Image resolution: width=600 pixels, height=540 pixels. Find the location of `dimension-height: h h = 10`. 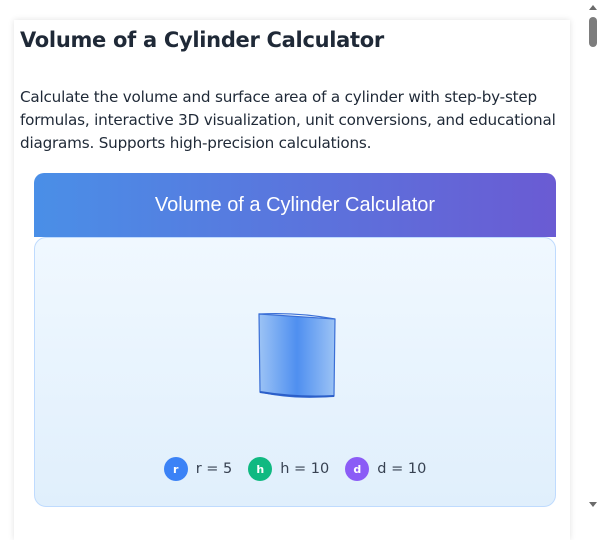

dimension-height: h h = 10 is located at coordinates (288, 469).